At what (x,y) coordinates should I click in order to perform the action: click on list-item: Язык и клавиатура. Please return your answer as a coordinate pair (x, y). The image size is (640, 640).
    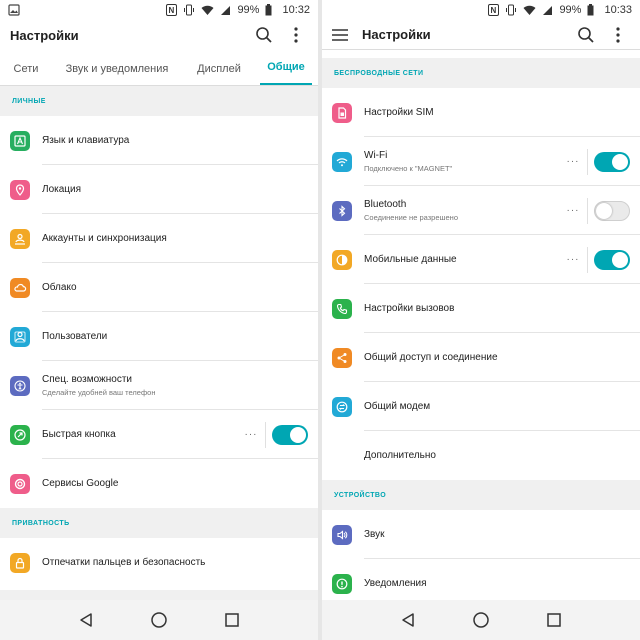
    Looking at the image, I should click on (159, 140).